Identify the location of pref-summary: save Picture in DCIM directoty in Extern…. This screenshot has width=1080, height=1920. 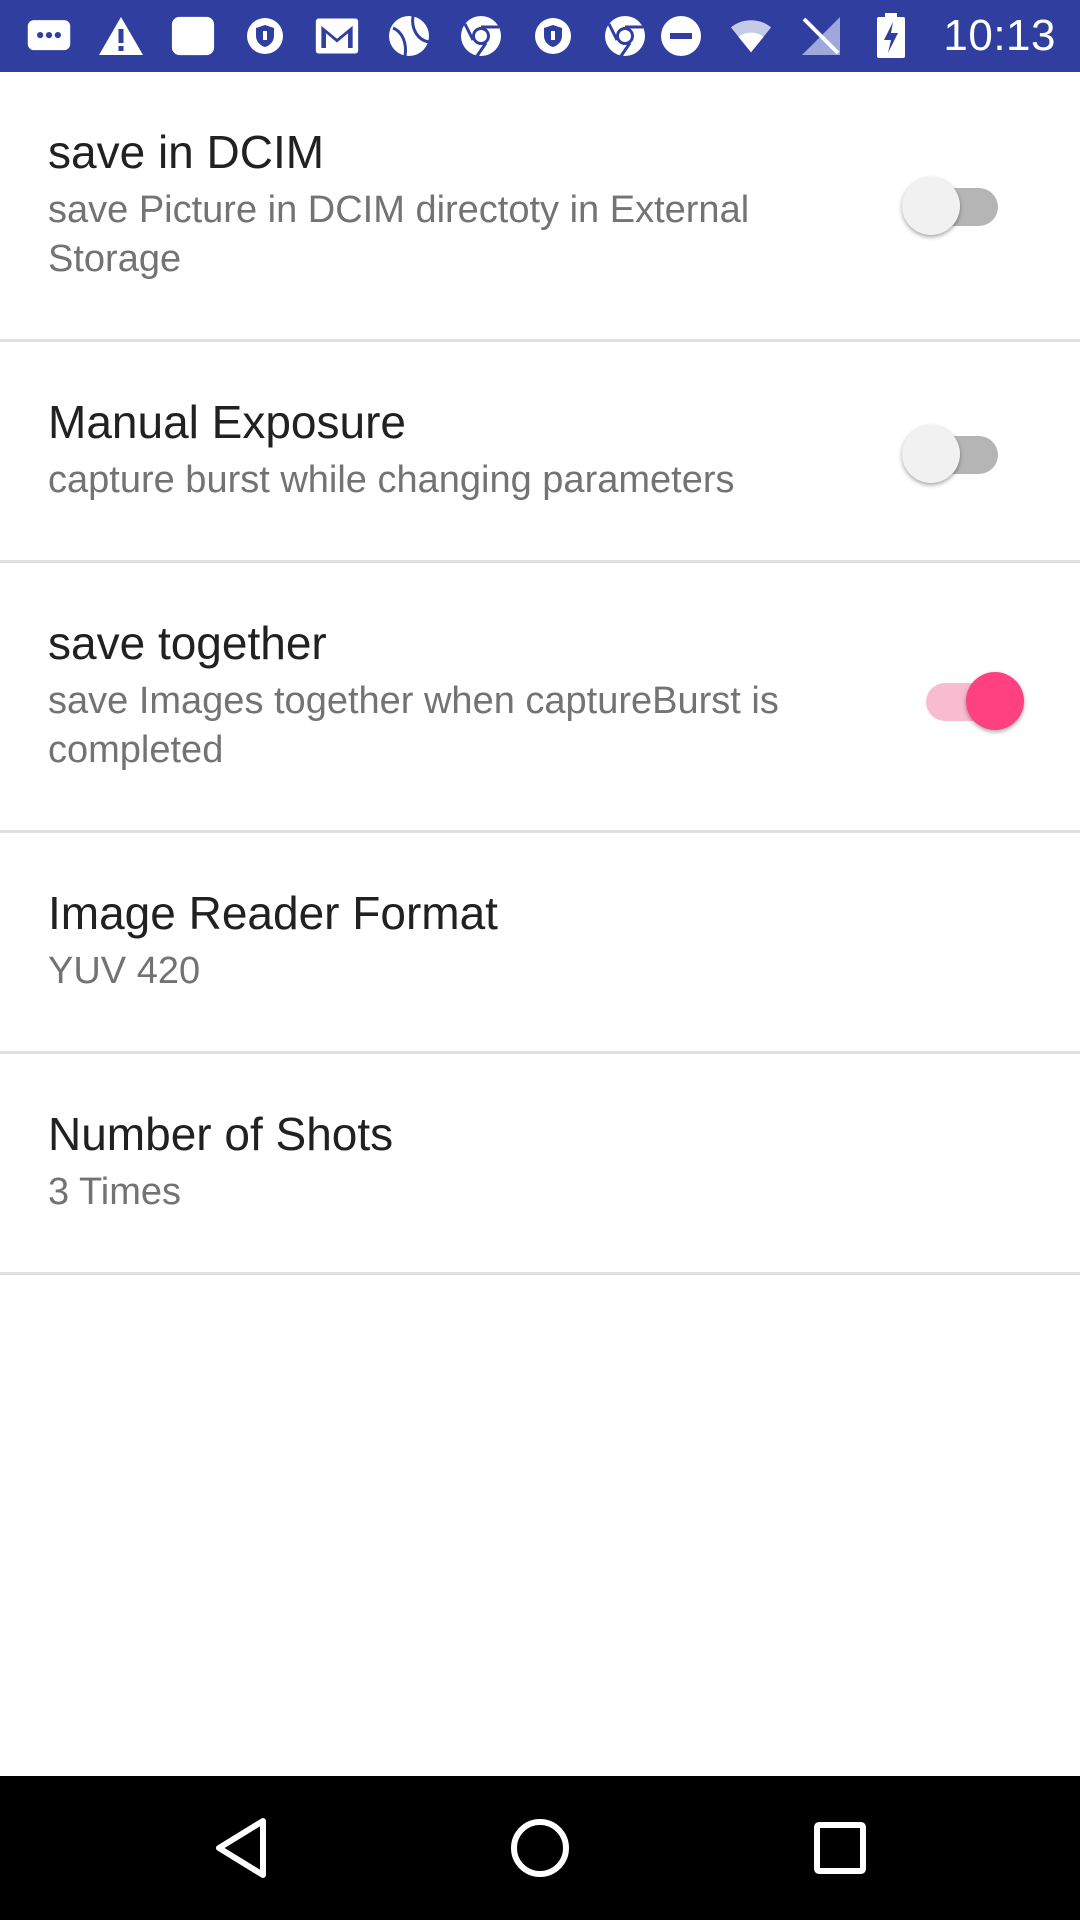
(399, 234).